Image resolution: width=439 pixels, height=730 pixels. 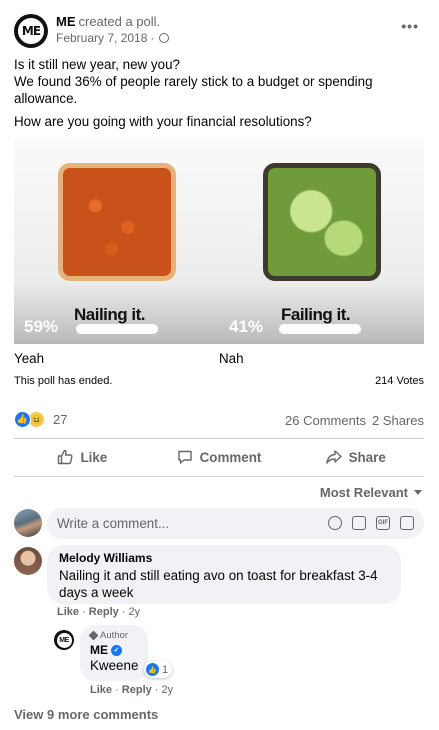 I want to click on camera-icon, so click(x=359, y=523).